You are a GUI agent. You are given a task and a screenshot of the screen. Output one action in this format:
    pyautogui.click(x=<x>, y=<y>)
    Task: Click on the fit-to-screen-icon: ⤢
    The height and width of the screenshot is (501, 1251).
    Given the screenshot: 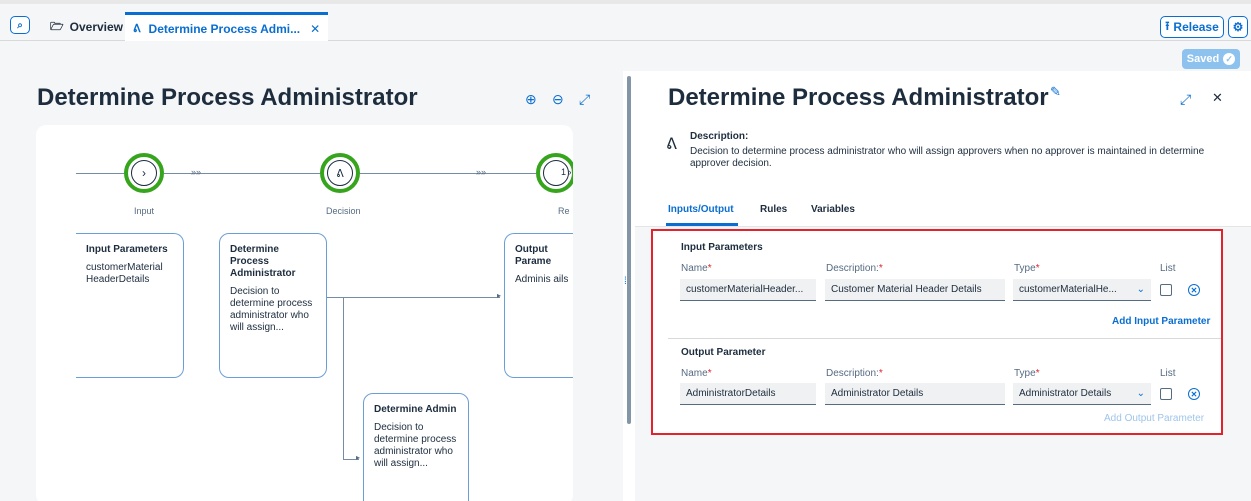 What is the action you would take?
    pyautogui.click(x=584, y=99)
    